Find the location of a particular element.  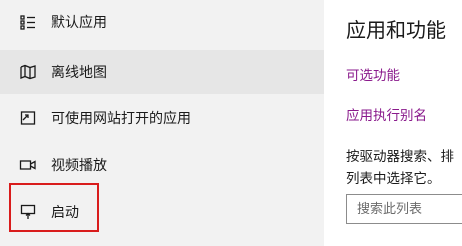

default-apps-icon is located at coordinates (28, 22).